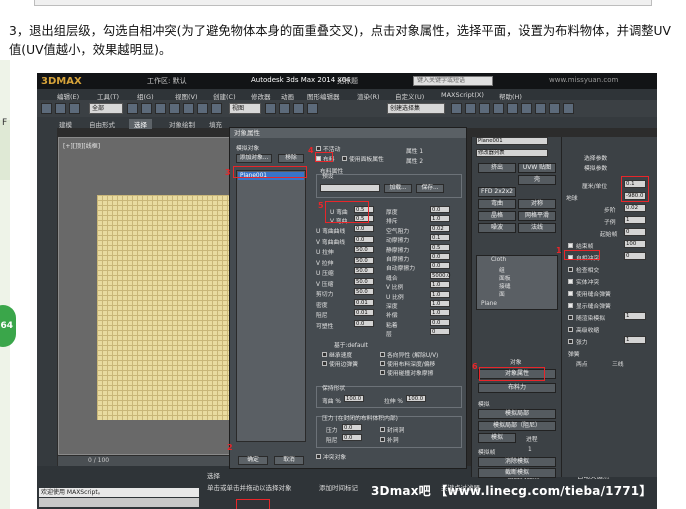 This screenshot has height=509, width=686. I want to click on right-param-field: 0.1, so click(440, 238).